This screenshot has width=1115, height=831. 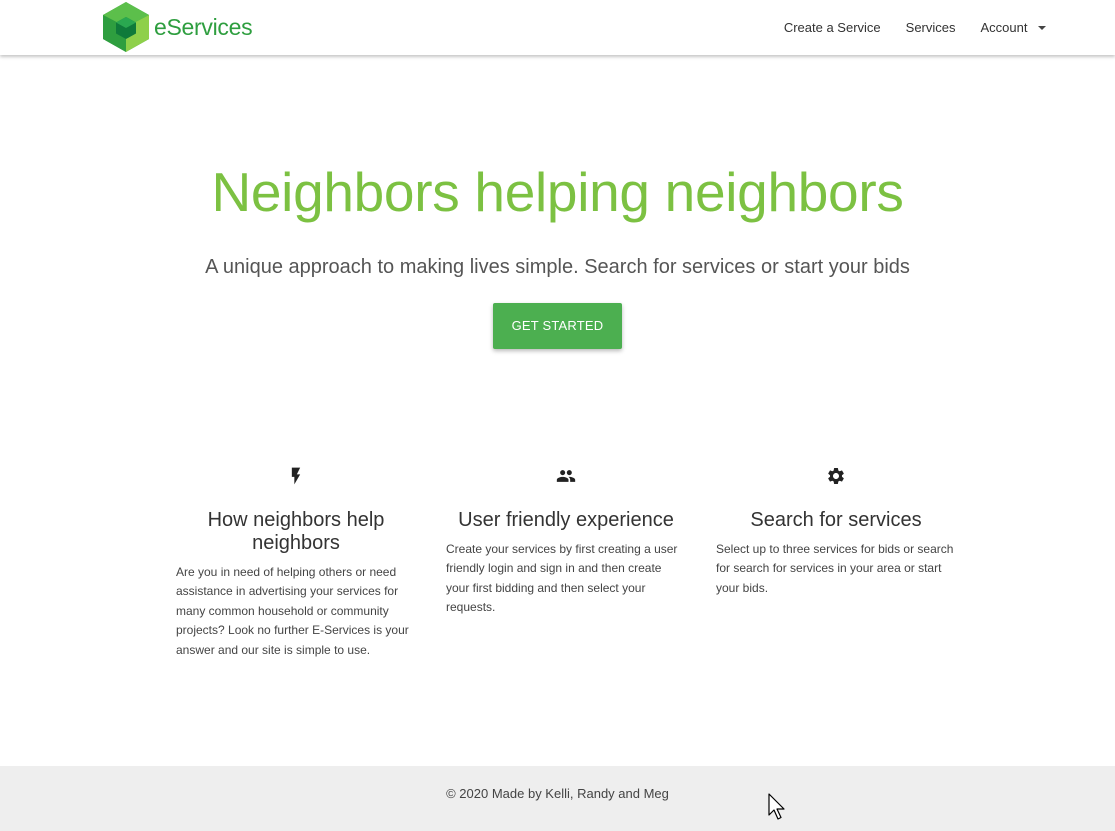 What do you see at coordinates (126, 27) in the screenshot?
I see `hexagon-logo-icon` at bounding box center [126, 27].